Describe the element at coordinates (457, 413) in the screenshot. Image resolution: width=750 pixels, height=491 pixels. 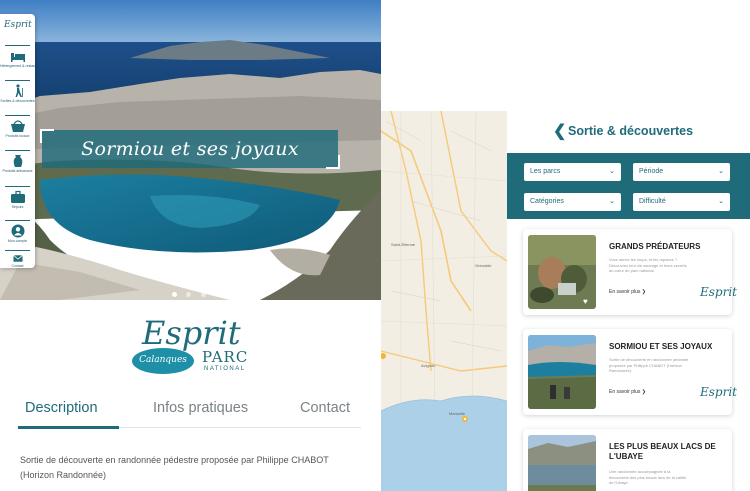
I see `map-label: Marseille` at that location.